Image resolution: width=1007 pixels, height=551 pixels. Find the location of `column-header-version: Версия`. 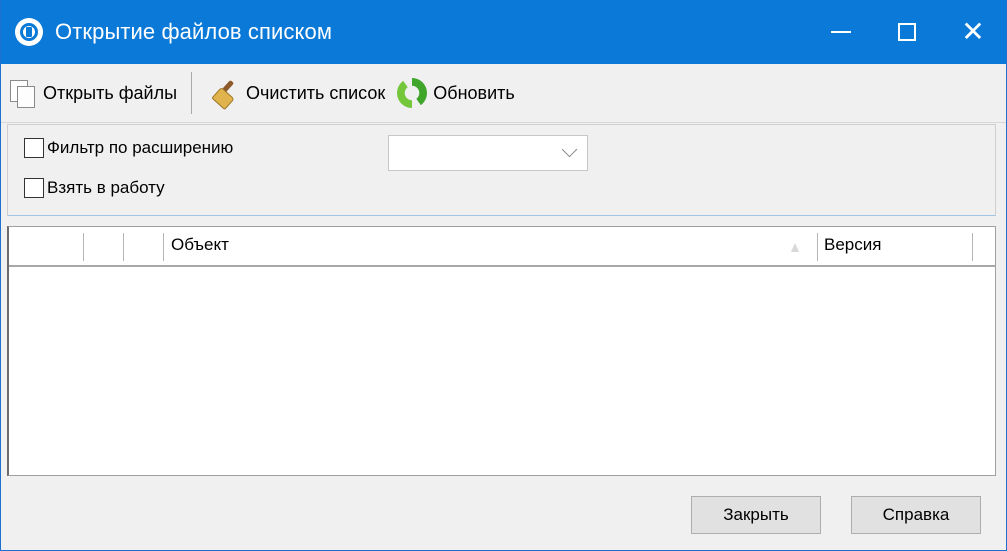

column-header-version: Версия is located at coordinates (852, 245).